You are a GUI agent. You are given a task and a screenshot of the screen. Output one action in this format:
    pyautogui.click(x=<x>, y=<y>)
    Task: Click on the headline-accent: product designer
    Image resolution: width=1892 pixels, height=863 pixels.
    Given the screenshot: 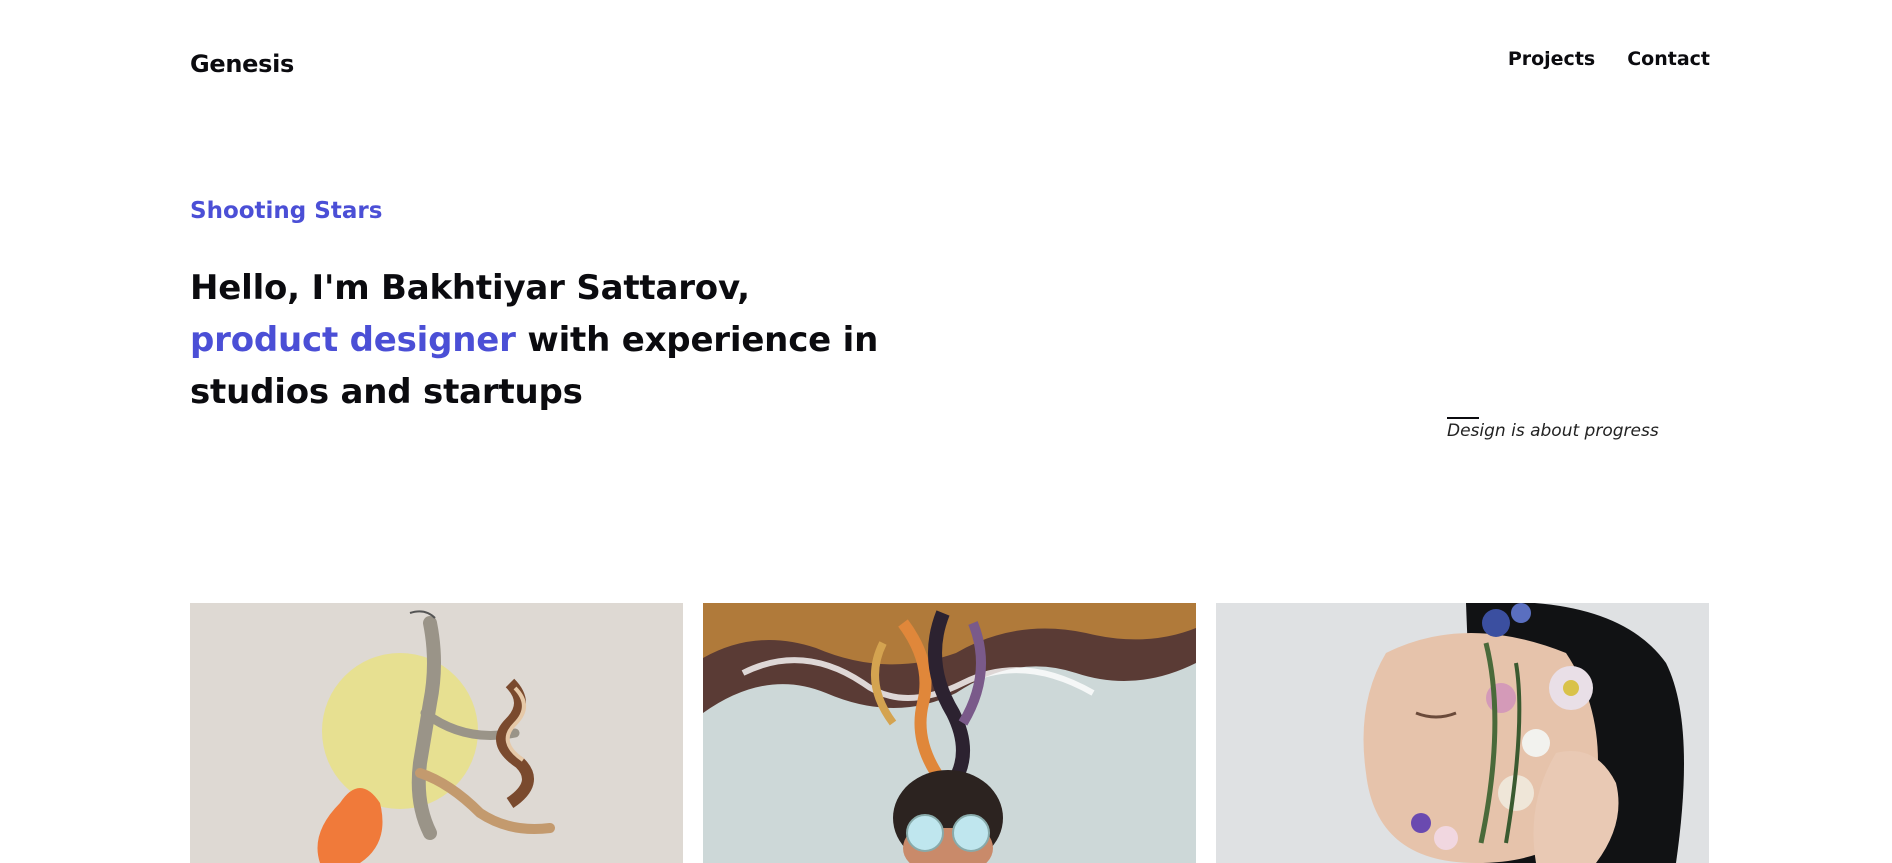 What is the action you would take?
    pyautogui.click(x=353, y=340)
    